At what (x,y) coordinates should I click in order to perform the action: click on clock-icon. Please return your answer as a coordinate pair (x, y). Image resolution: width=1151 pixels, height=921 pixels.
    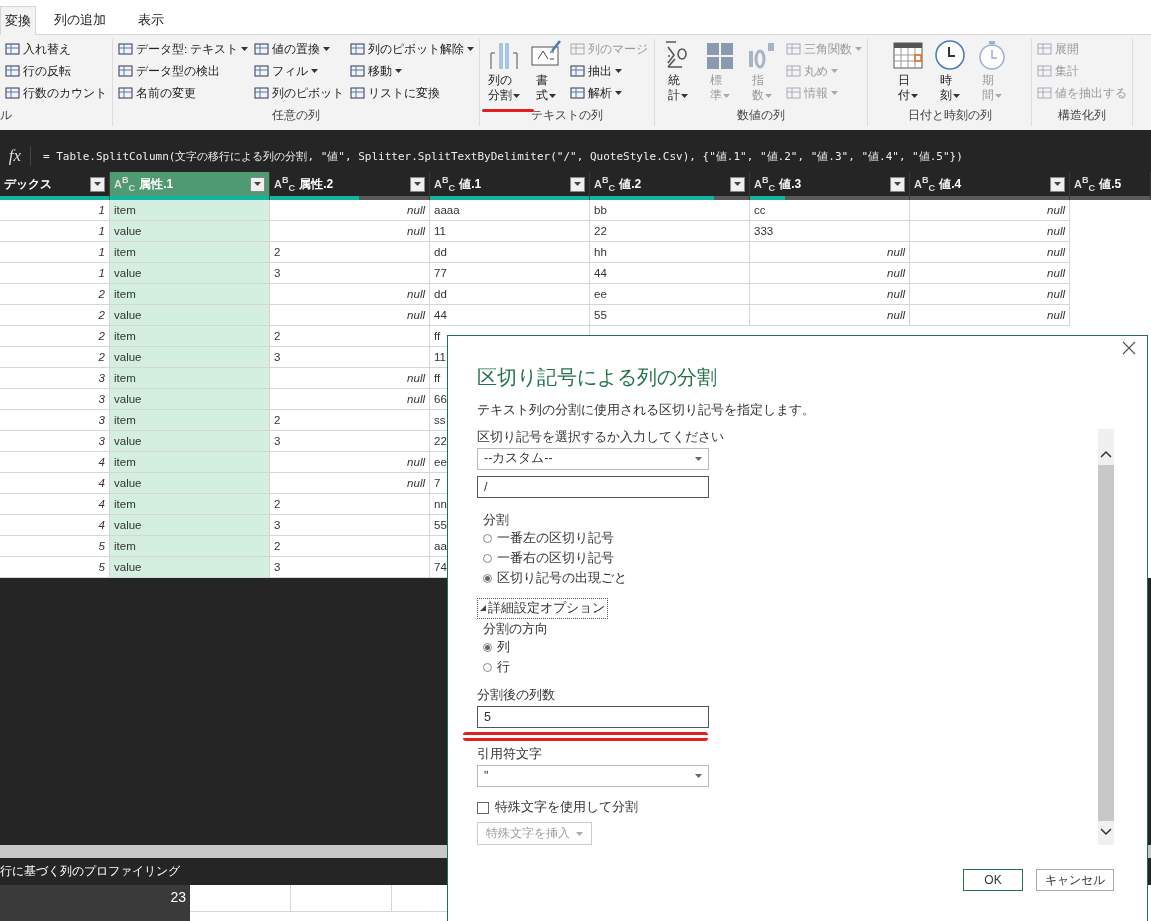
    Looking at the image, I should click on (949, 55).